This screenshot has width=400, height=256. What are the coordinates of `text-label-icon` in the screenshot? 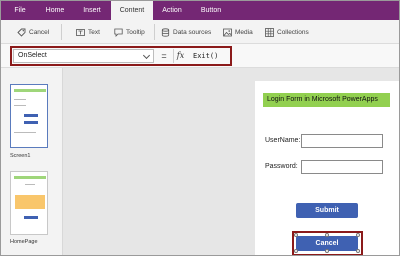 It's located at (80, 32).